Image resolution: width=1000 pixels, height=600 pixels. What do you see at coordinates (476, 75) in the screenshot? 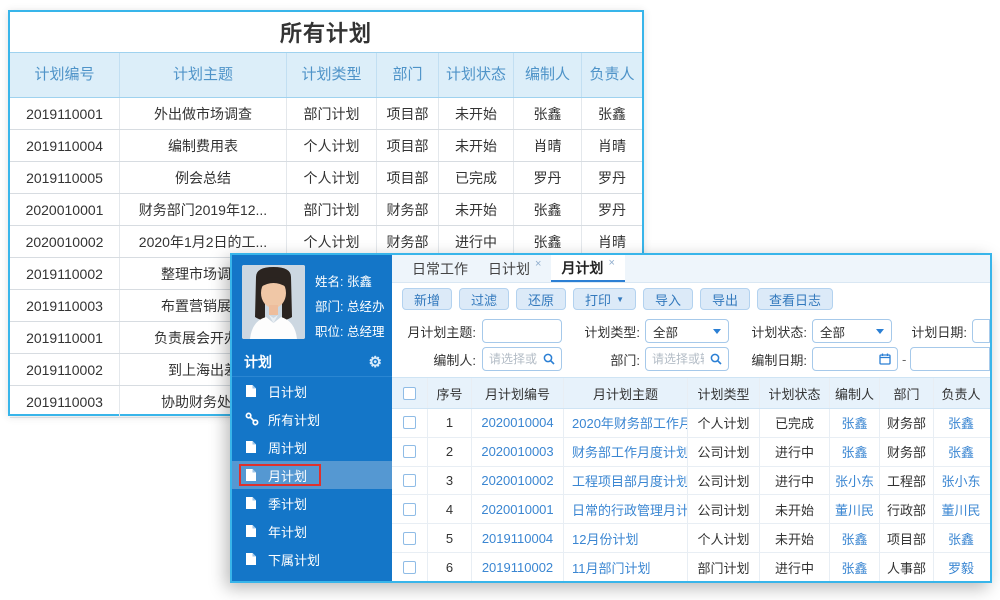
I see `column-header: 计划状态` at bounding box center [476, 75].